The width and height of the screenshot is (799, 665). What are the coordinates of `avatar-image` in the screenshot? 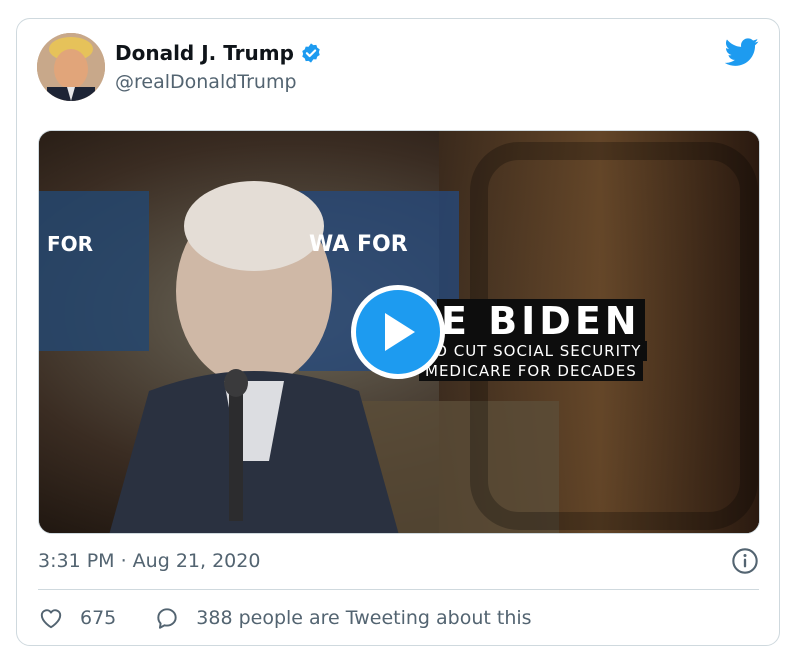 It's located at (71, 67).